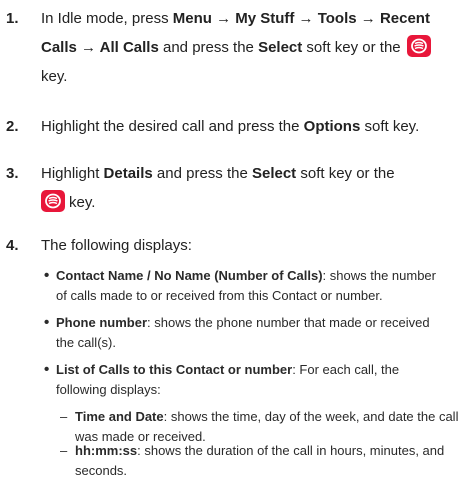  Describe the element at coordinates (12, 126) in the screenshot. I see `step-number: 2.` at that location.